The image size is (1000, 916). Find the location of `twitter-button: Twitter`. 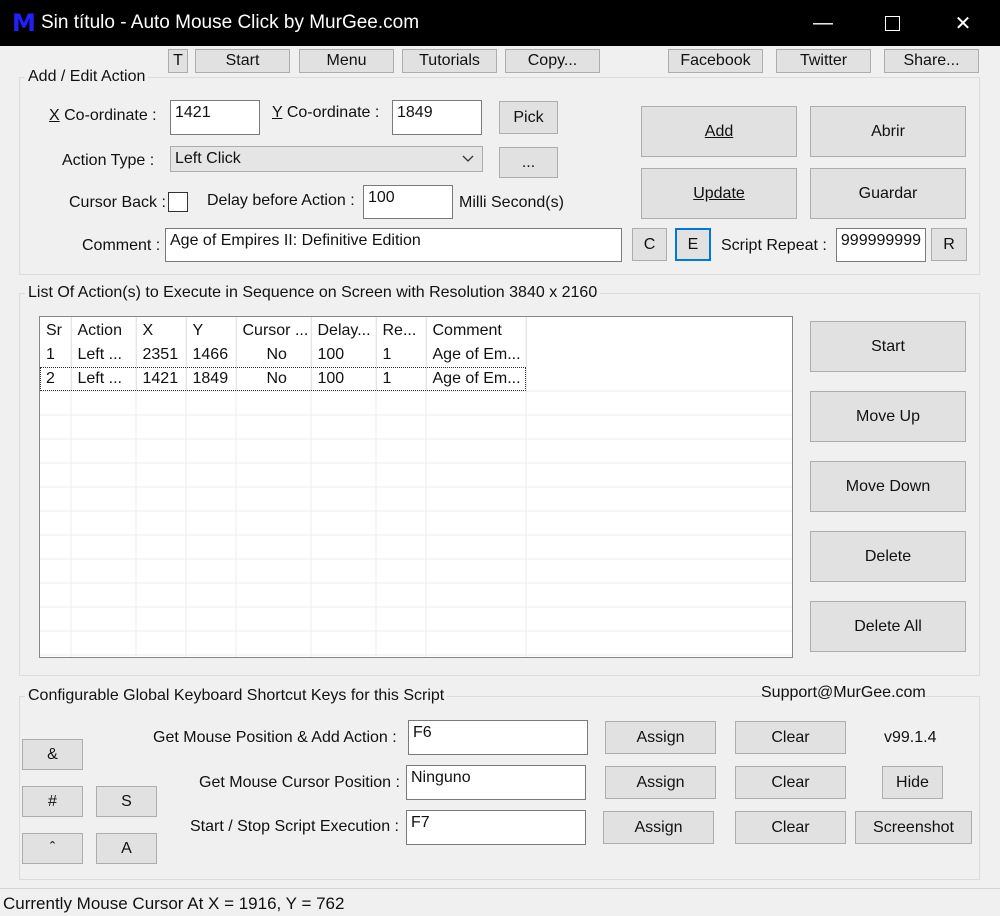

twitter-button: Twitter is located at coordinates (823, 61).